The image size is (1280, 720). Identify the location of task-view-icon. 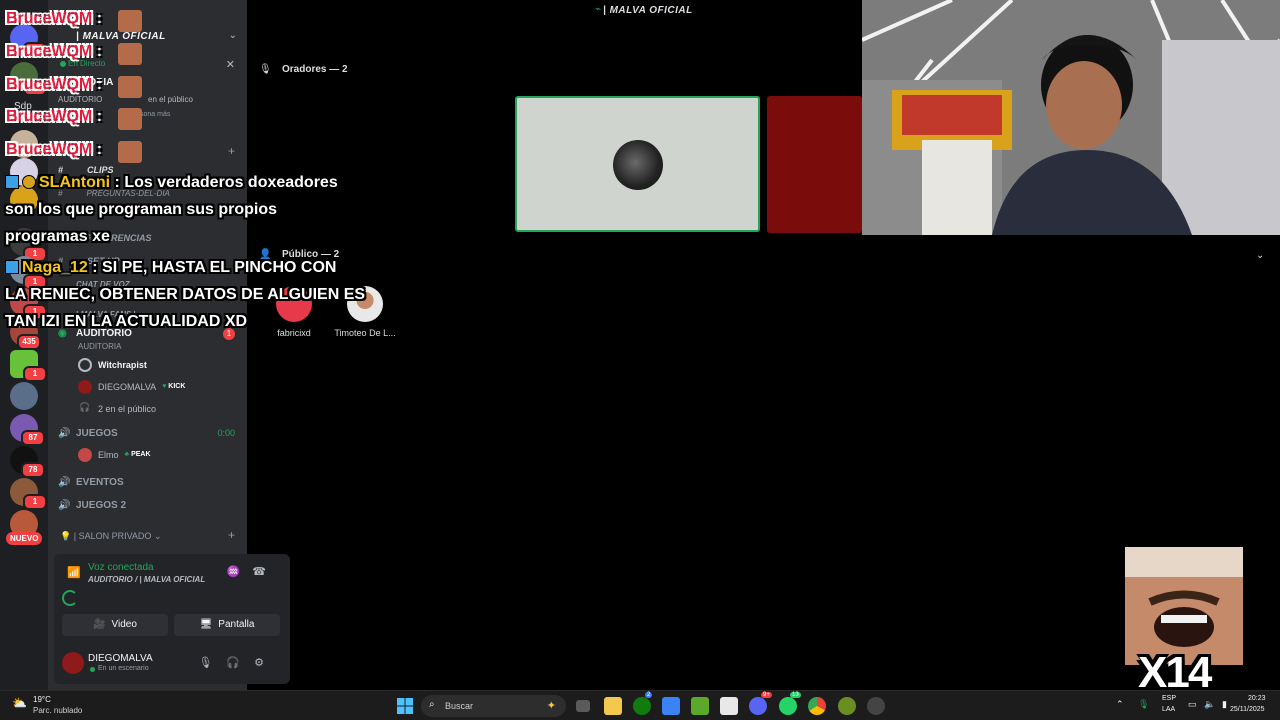
(583, 706).